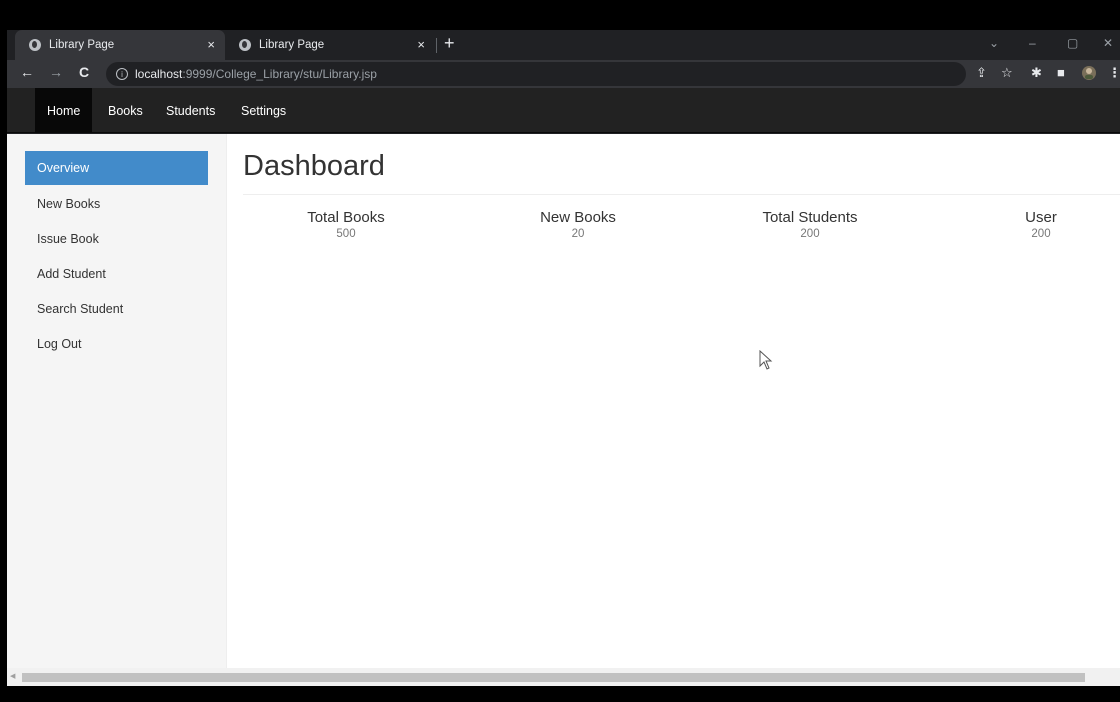  What do you see at coordinates (116, 204) in the screenshot?
I see `sidebar-item-new-books: New Books` at bounding box center [116, 204].